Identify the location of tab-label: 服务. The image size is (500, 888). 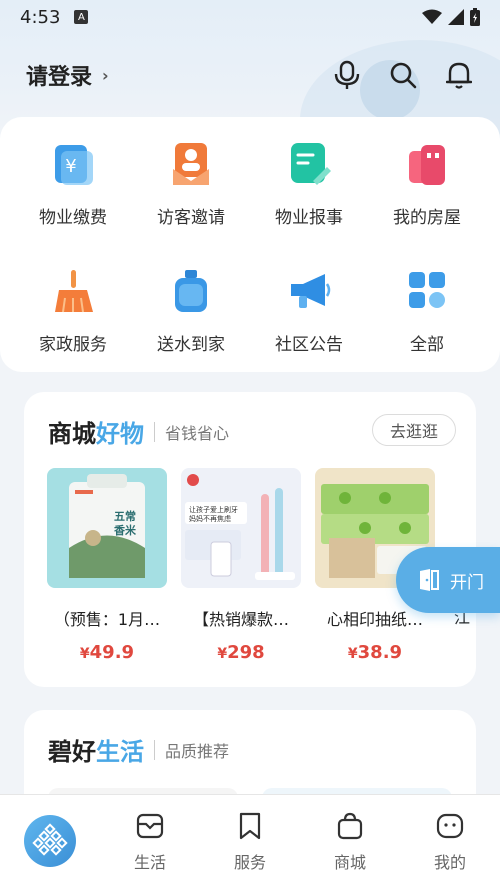
(249, 862).